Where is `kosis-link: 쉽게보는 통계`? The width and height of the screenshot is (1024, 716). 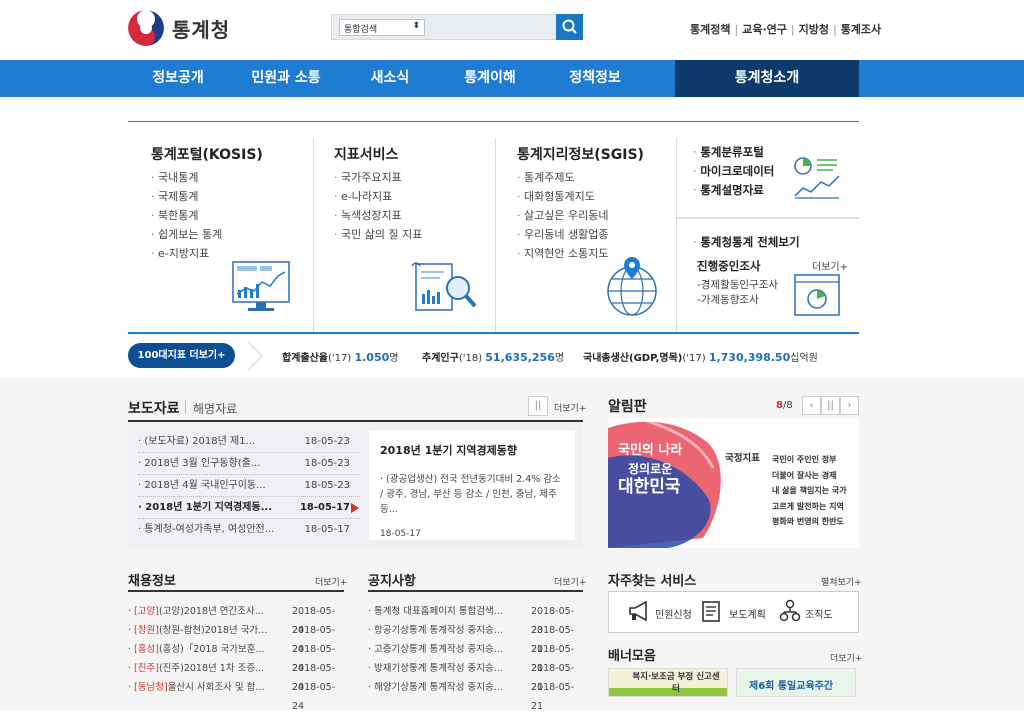
kosis-link: 쉽게보는 통계 is located at coordinates (186, 234).